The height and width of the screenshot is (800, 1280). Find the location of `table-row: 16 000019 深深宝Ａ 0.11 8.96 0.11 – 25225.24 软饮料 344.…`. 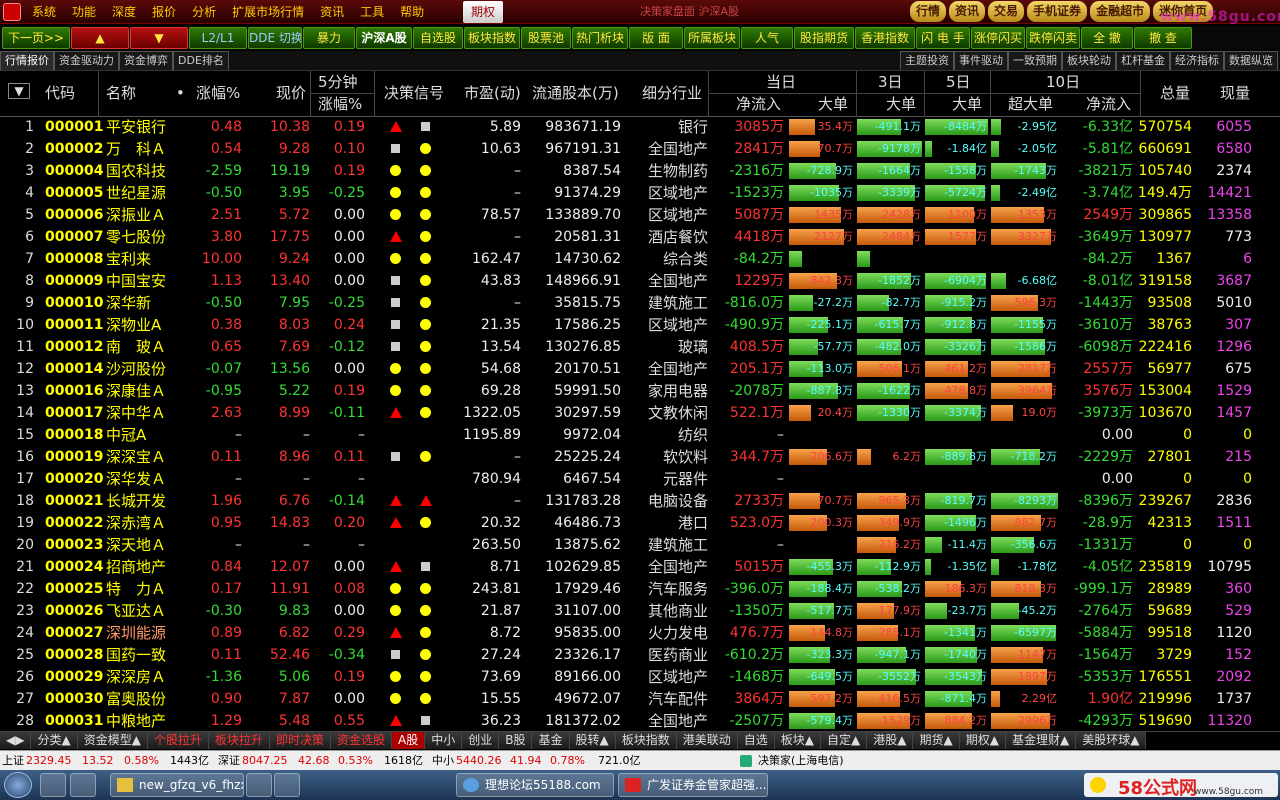

table-row: 16 000019 深深宝Ａ 0.11 8.96 0.11 – 25225.24 软饮料 344.… is located at coordinates (640, 457).